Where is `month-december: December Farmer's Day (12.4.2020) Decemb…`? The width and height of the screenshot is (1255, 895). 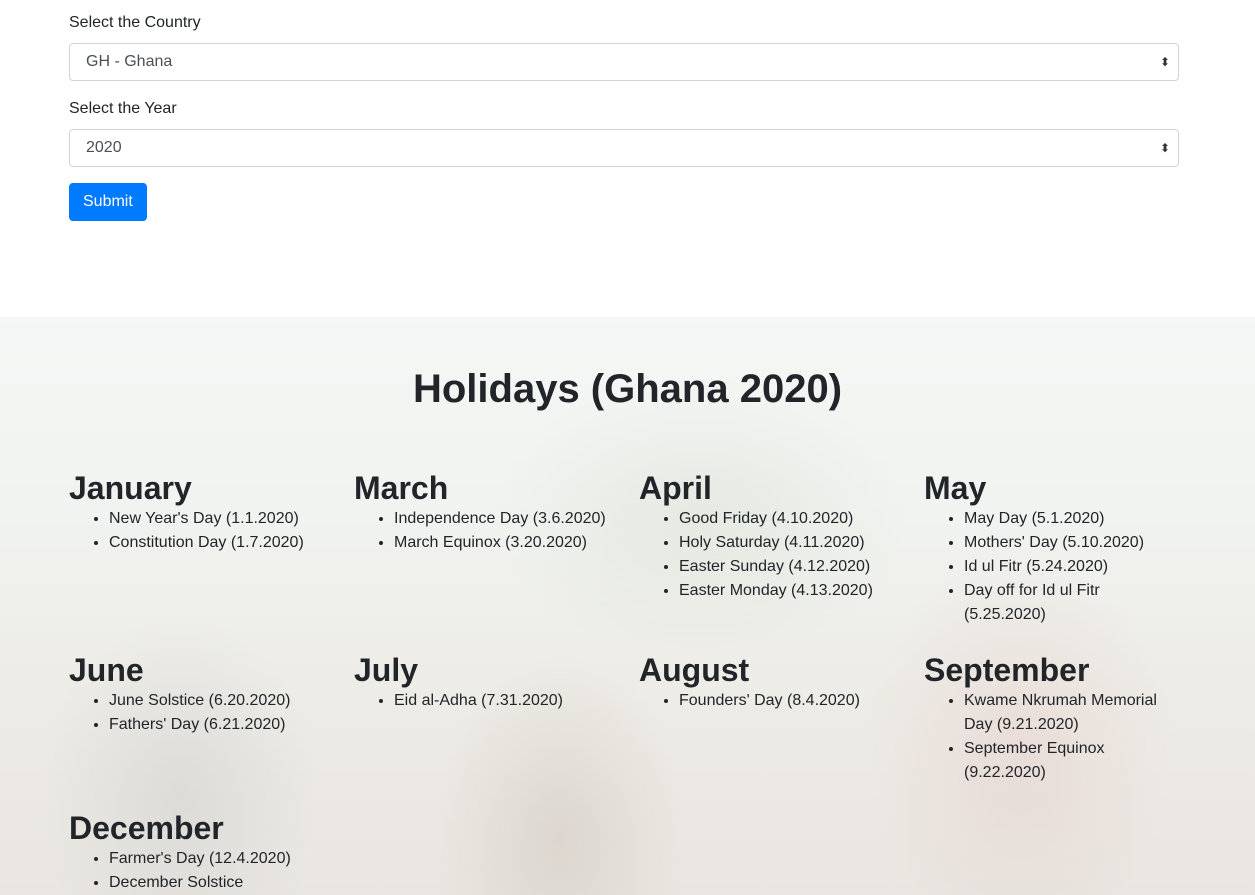 month-december: December Farmer's Day (12.4.2020) Decemb… is located at coordinates (196, 852).